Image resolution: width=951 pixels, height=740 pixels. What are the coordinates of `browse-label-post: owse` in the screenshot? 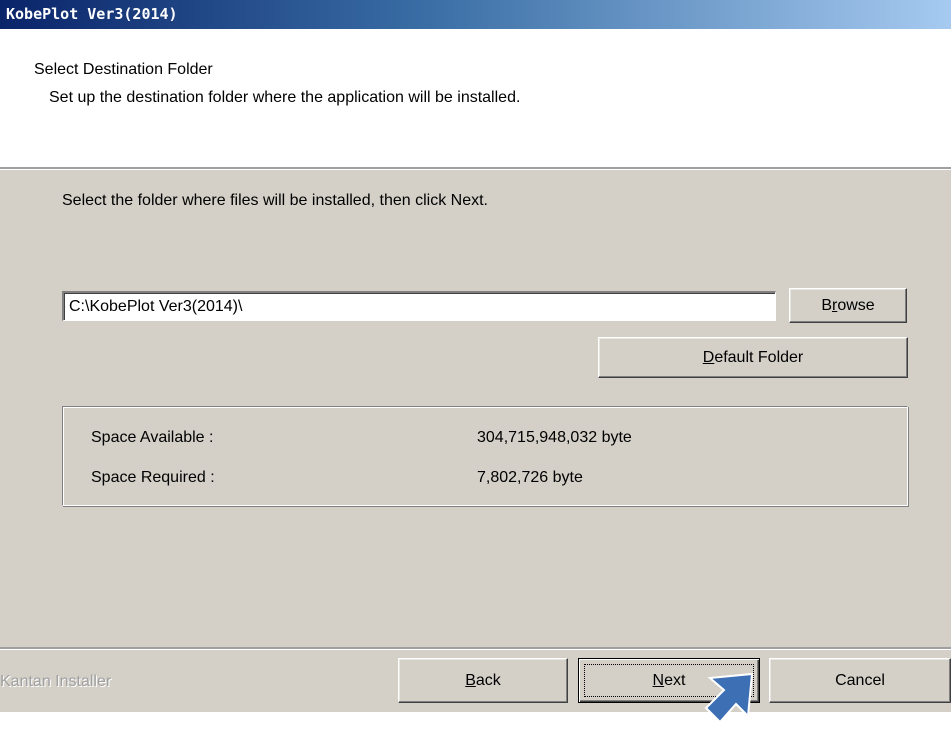 It's located at (856, 305).